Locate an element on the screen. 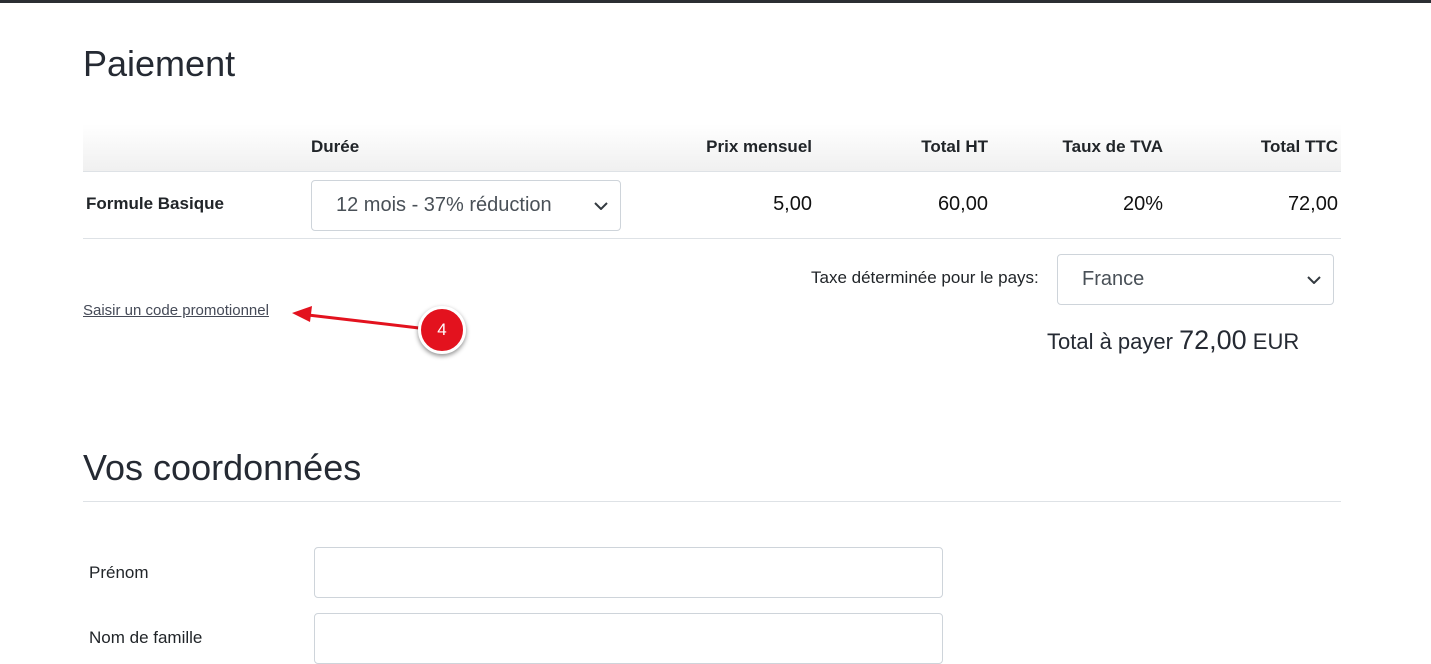 The height and width of the screenshot is (664, 1431). total-currency: EUR is located at coordinates (1276, 341).